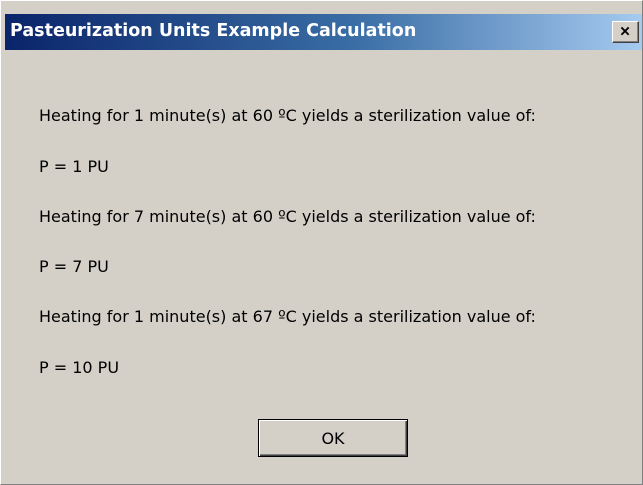 The width and height of the screenshot is (643, 485). I want to click on title-bar: Pasteurization Units Example Calculation, so click(323, 32).